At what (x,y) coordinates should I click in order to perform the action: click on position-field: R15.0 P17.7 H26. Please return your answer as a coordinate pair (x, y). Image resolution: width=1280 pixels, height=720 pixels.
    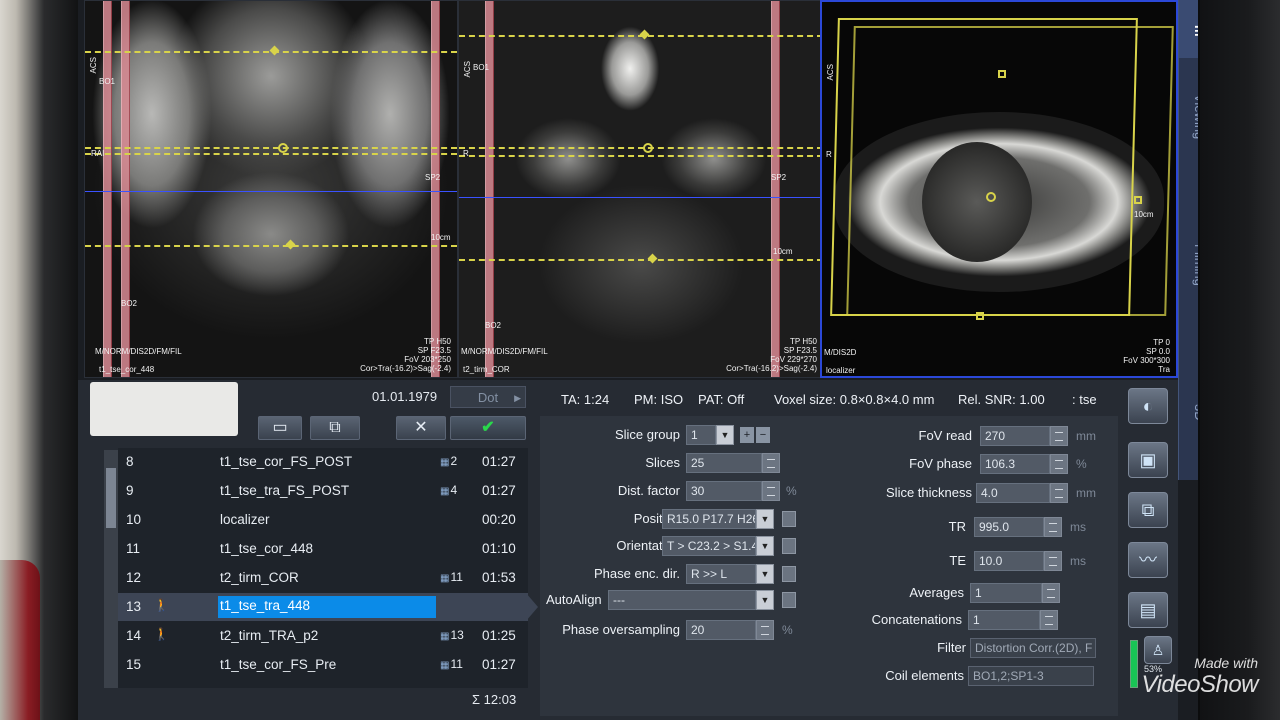
    Looking at the image, I should click on (709, 519).